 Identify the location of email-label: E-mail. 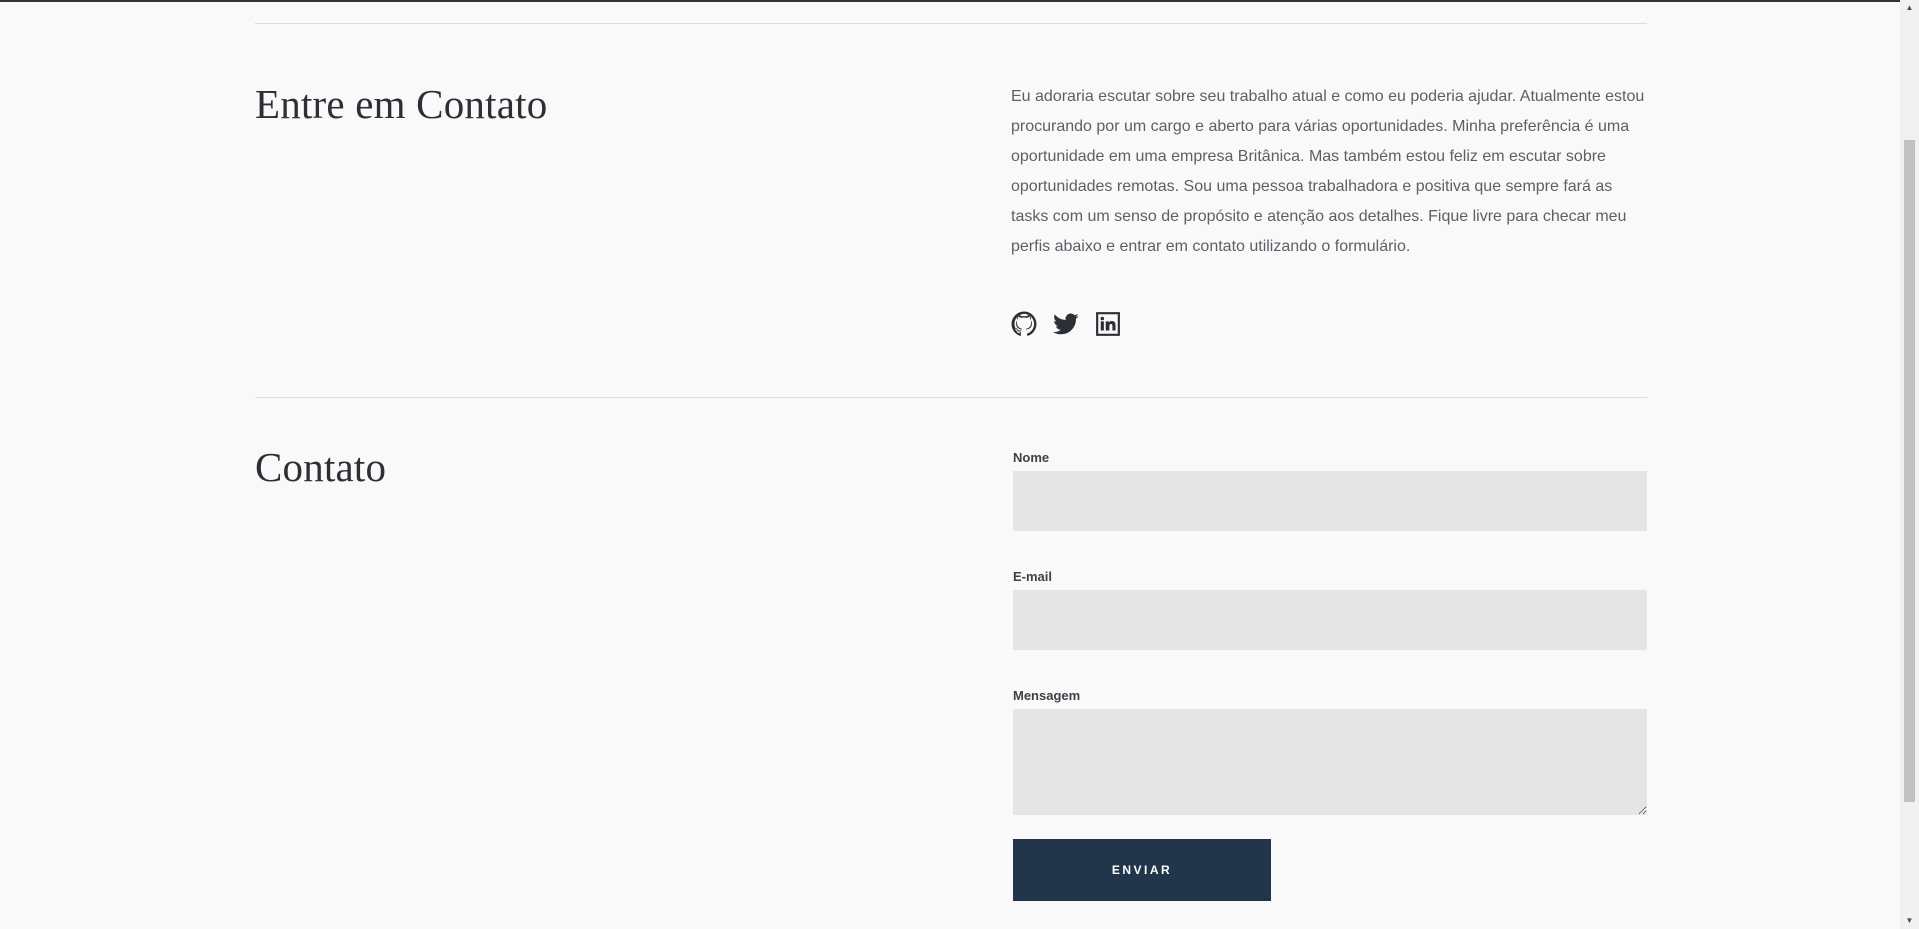
(1033, 576).